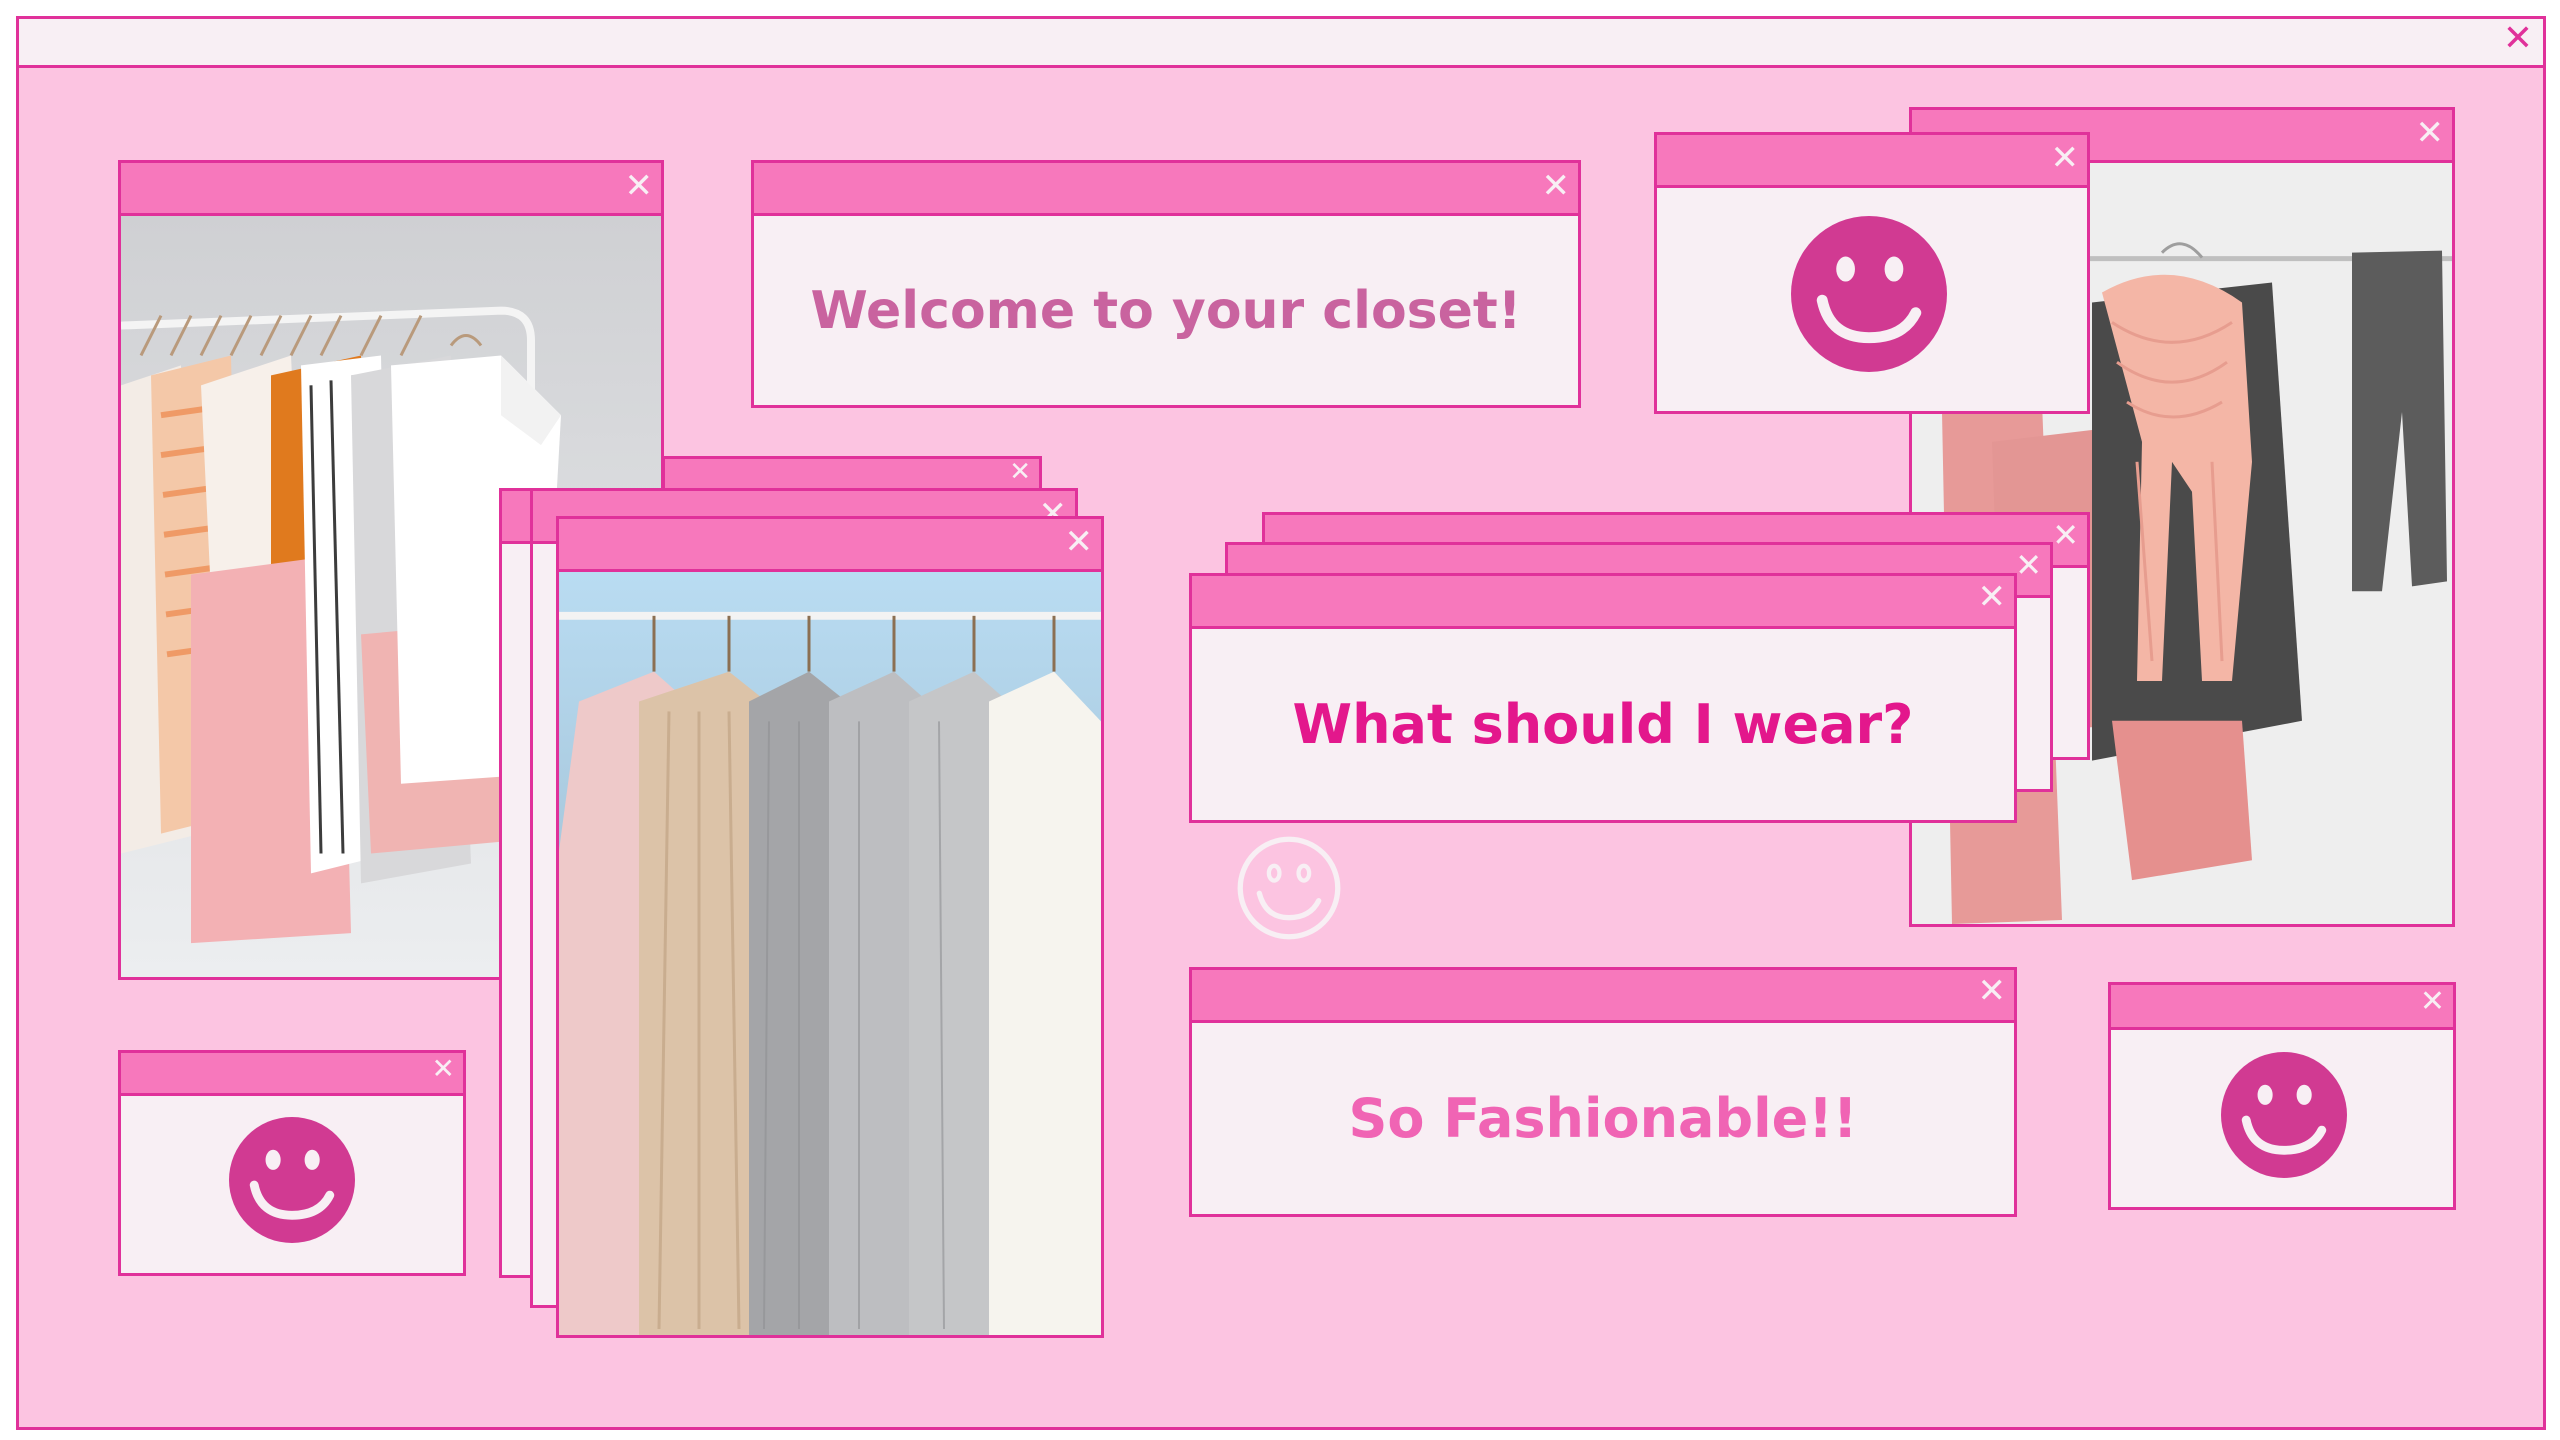 The image size is (2560, 1440). I want to click on wear-window: ✕ What should I wear?, so click(1603, 698).